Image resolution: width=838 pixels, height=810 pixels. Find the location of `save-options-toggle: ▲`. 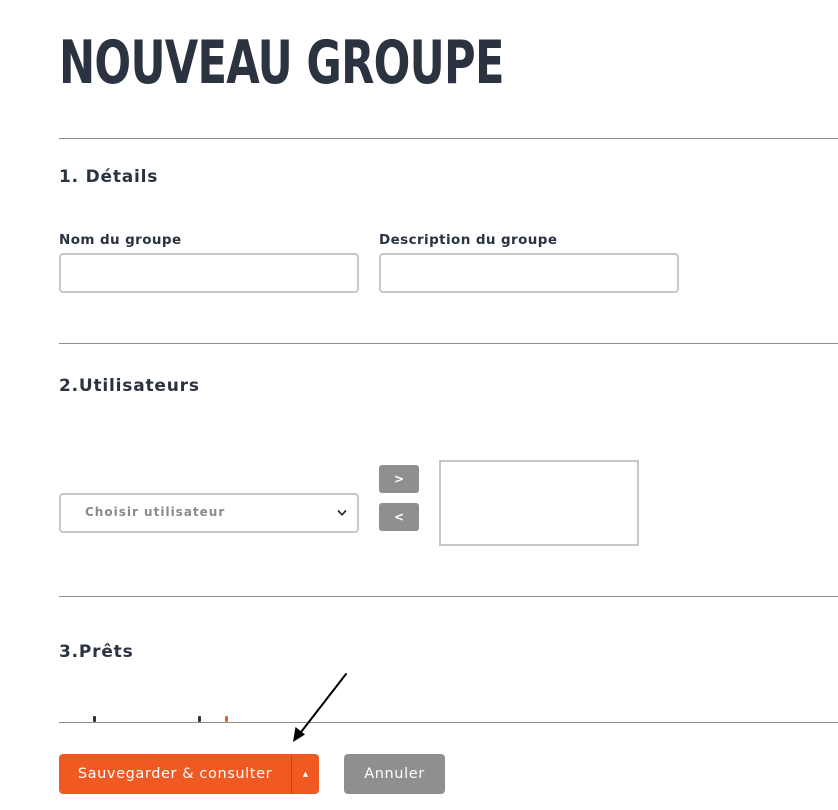

save-options-toggle: ▲ is located at coordinates (305, 774).